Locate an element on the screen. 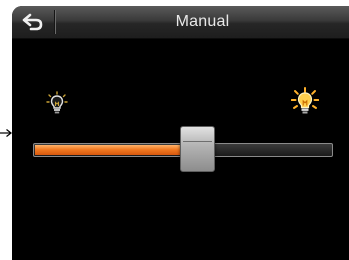  brightness-low-indicator is located at coordinates (57, 105).